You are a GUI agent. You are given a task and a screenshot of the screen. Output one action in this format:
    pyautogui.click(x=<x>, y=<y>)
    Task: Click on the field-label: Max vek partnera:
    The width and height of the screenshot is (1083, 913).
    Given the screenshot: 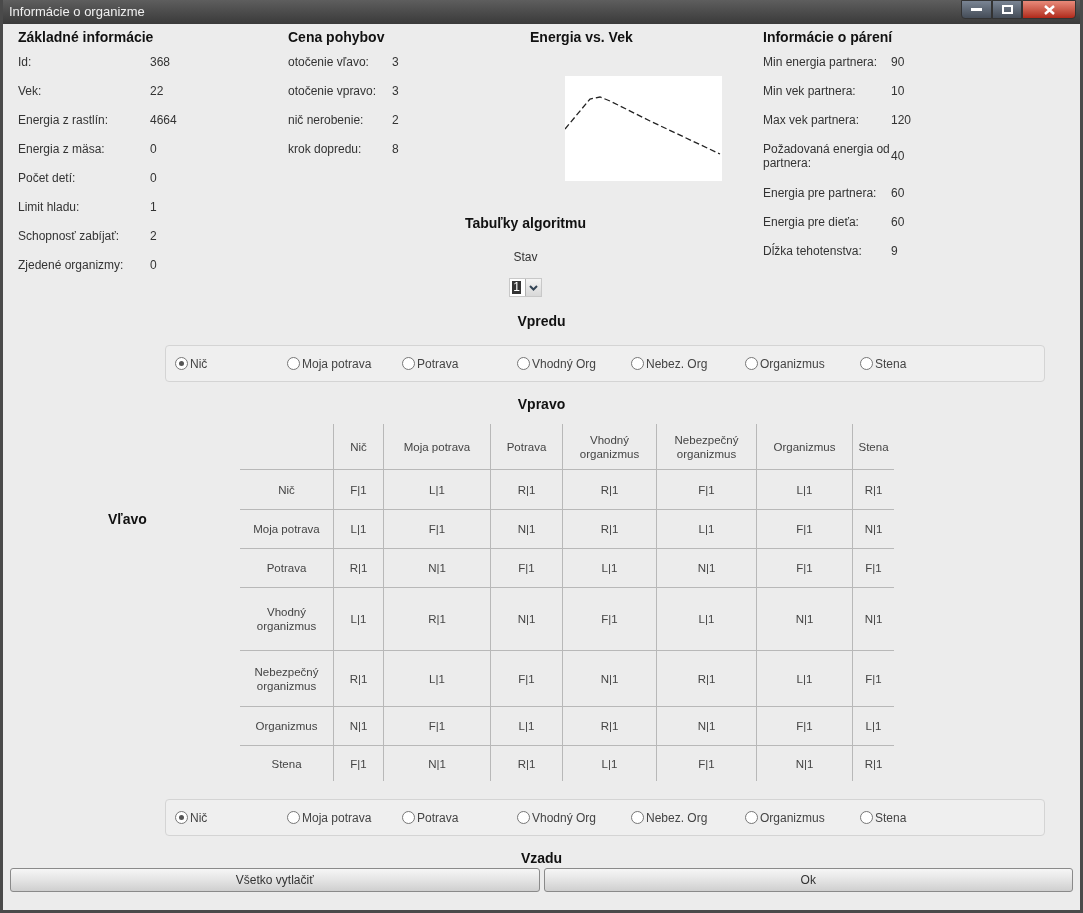 What is the action you would take?
    pyautogui.click(x=812, y=119)
    